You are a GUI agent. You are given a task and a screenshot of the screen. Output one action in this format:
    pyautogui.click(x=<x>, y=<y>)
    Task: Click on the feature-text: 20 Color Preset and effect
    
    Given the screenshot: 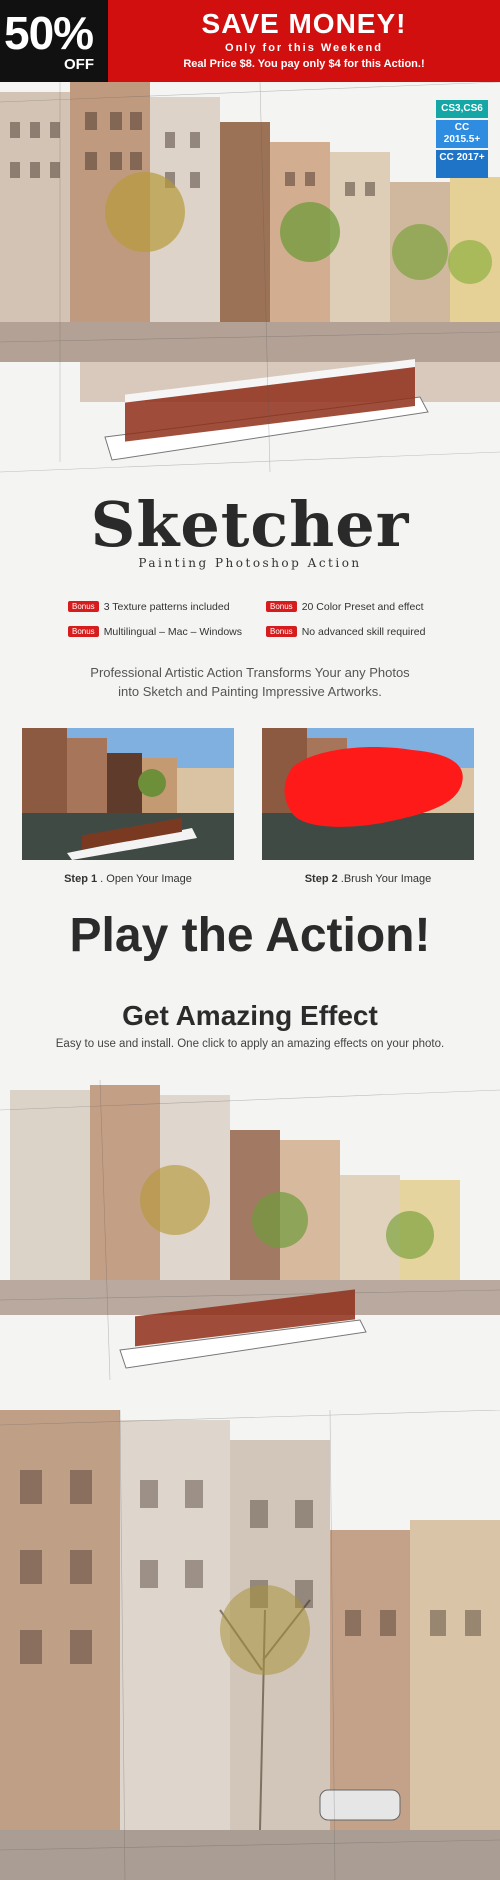 What is the action you would take?
    pyautogui.click(x=362, y=607)
    